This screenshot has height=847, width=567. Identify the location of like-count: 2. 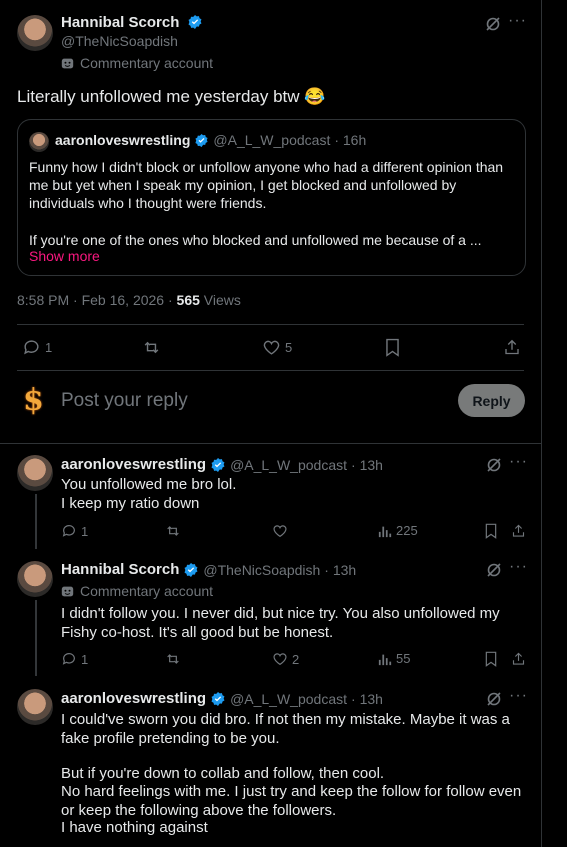
(296, 659).